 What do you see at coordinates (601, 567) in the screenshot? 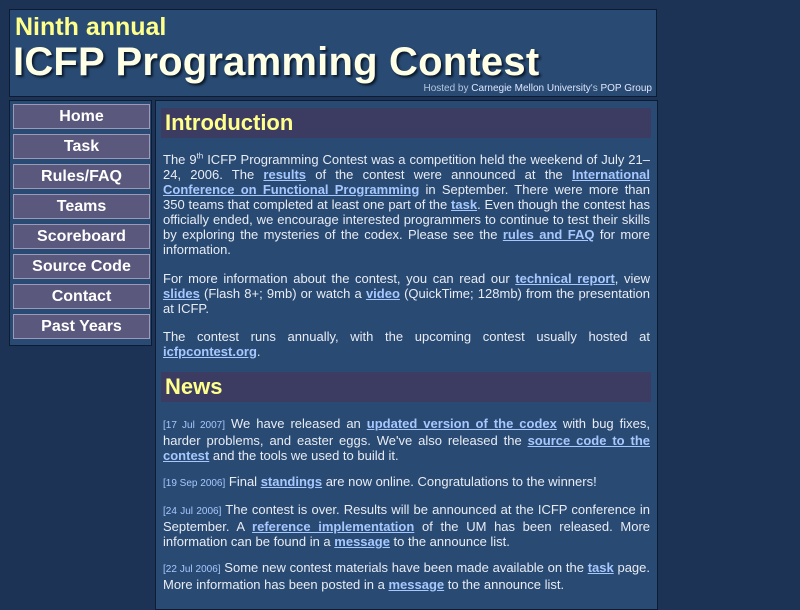
I see `task-page-link: task` at bounding box center [601, 567].